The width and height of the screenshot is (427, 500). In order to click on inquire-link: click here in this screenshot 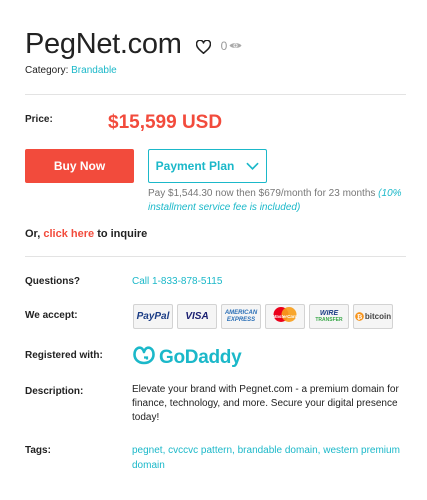, I will do `click(68, 234)`.